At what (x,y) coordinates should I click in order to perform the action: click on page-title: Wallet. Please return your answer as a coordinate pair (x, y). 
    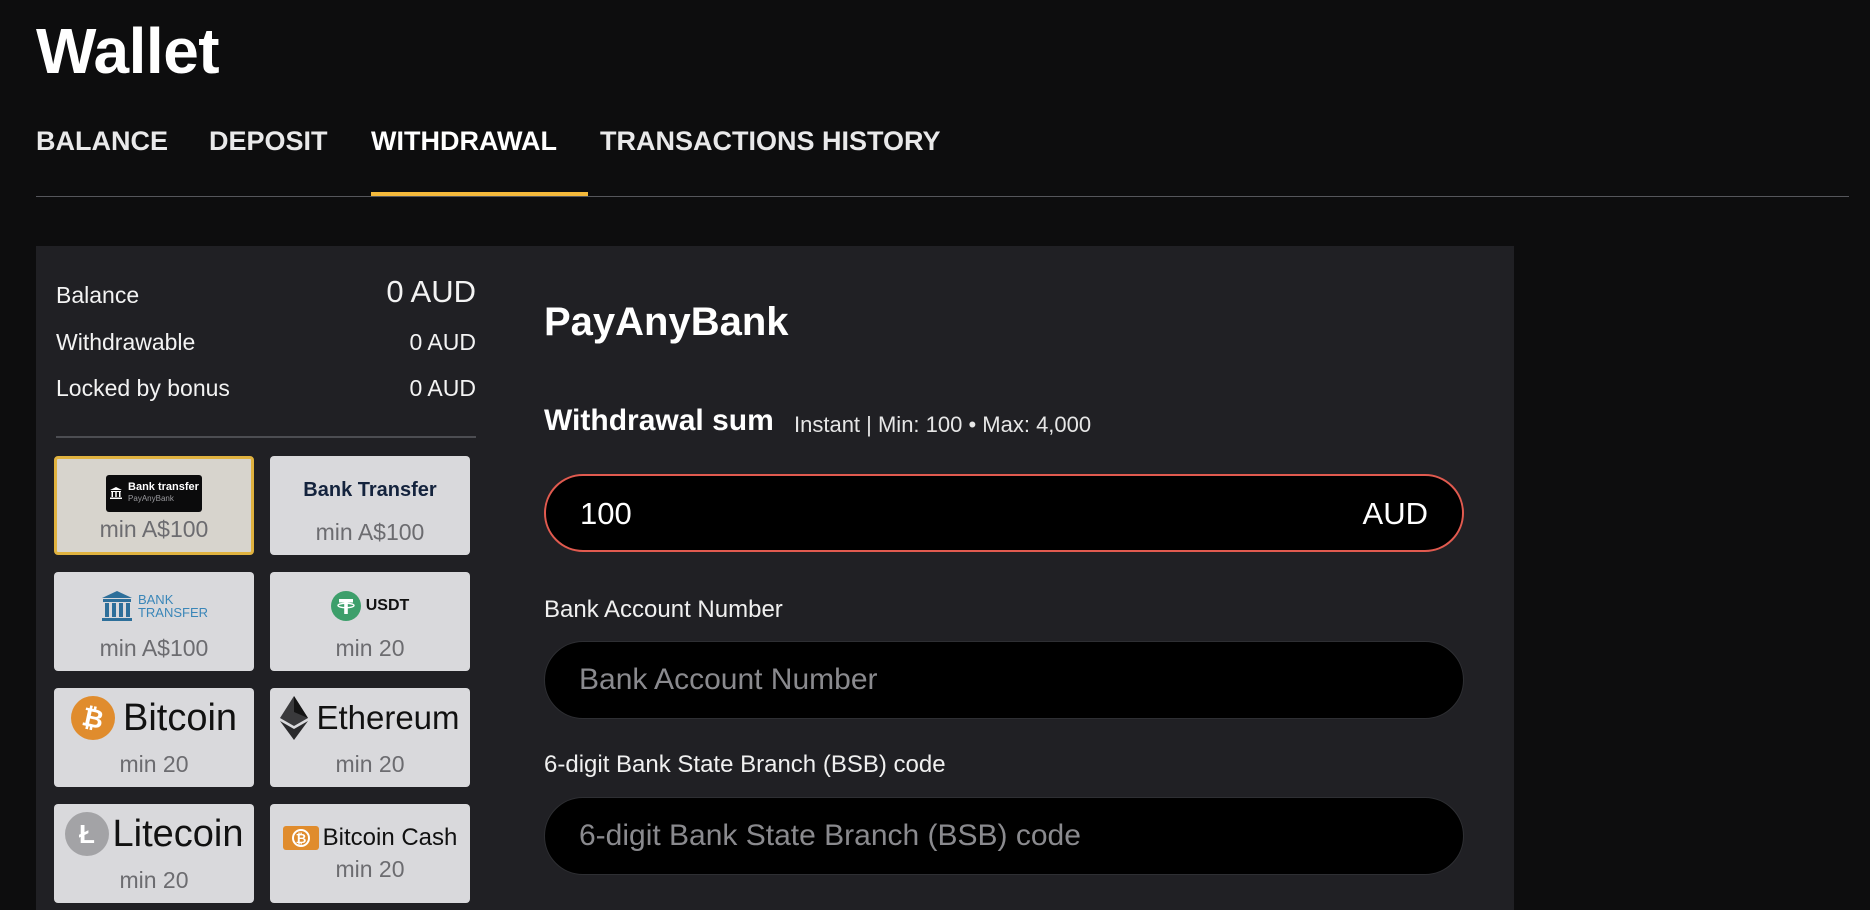
    Looking at the image, I should click on (128, 51).